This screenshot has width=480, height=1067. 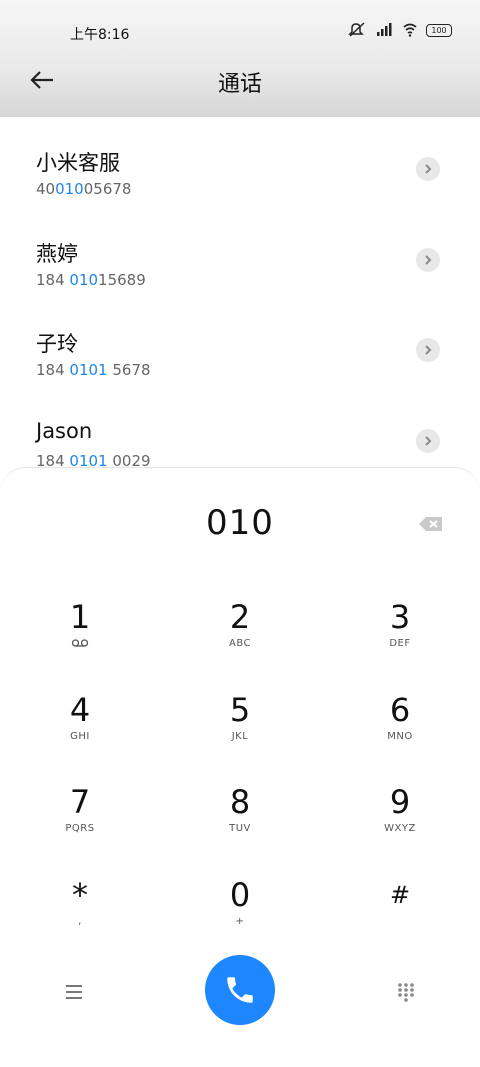 What do you see at coordinates (384, 29) in the screenshot?
I see `signal-icon` at bounding box center [384, 29].